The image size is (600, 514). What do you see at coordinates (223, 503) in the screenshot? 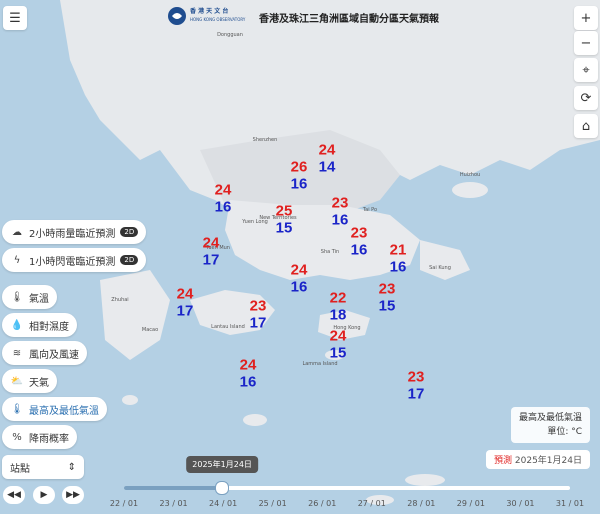
I see `timeline-tick: 24 / 01` at bounding box center [223, 503].